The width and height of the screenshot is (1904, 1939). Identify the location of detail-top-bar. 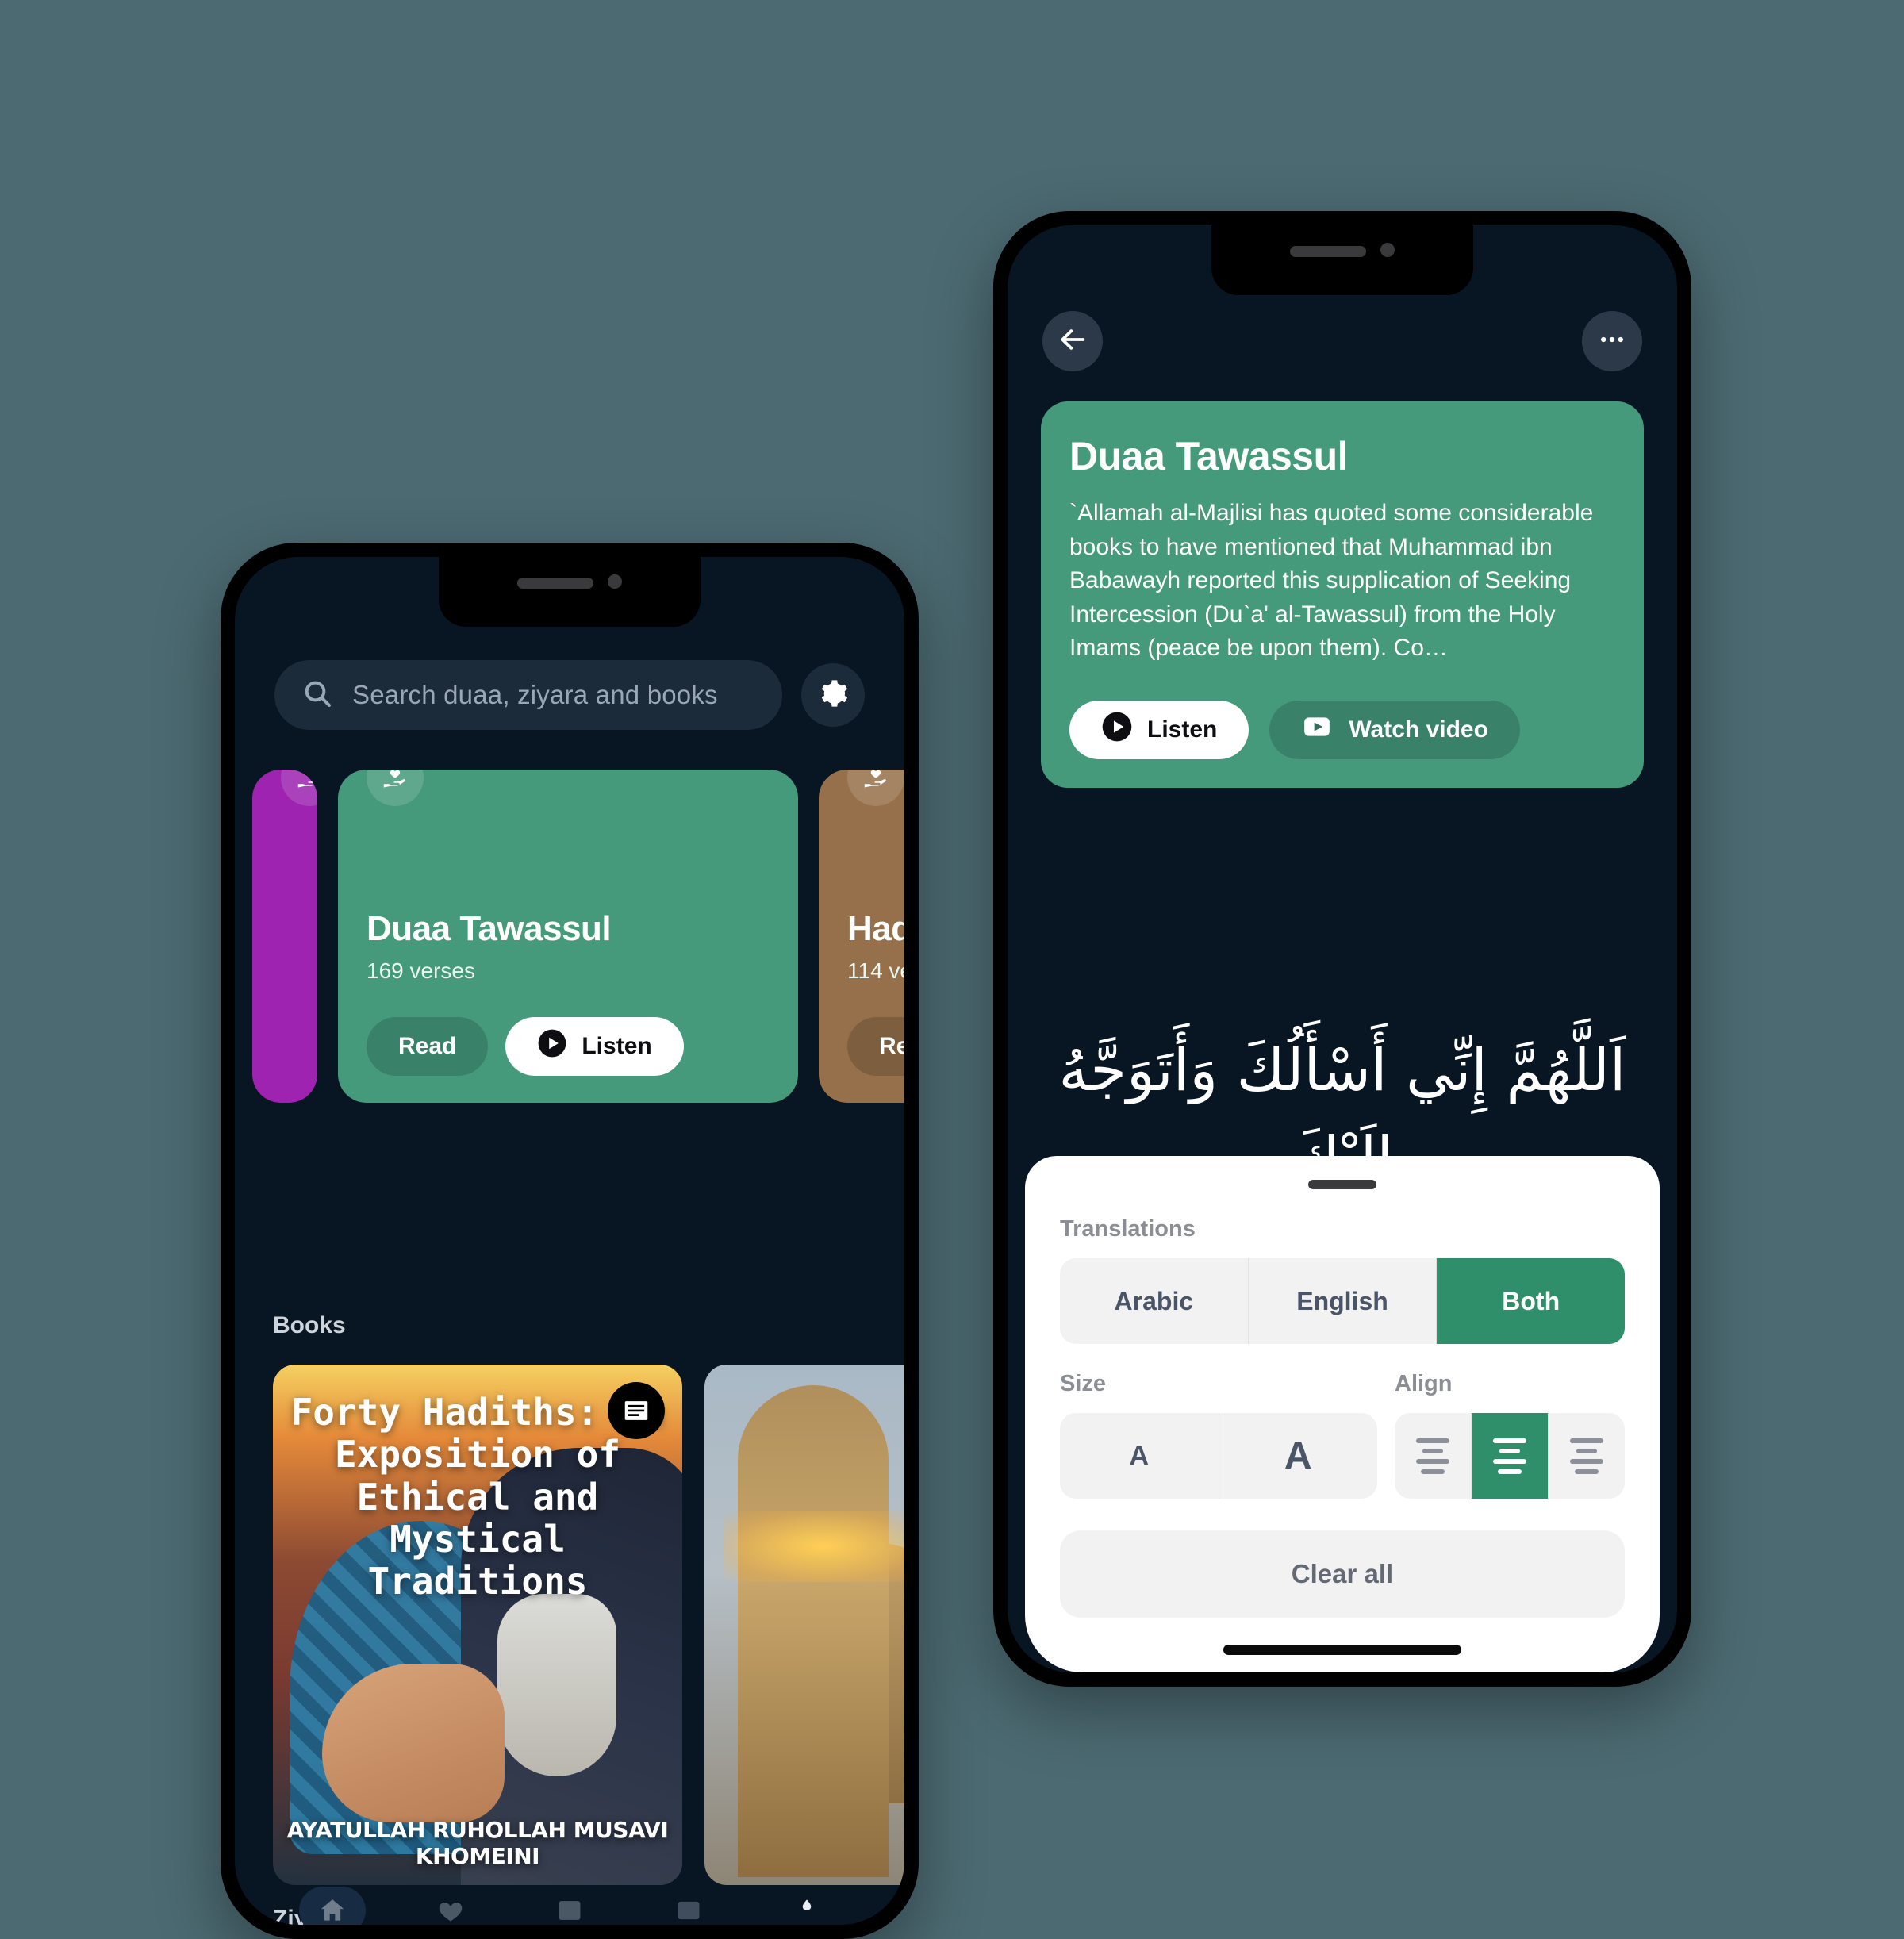
(1342, 341).